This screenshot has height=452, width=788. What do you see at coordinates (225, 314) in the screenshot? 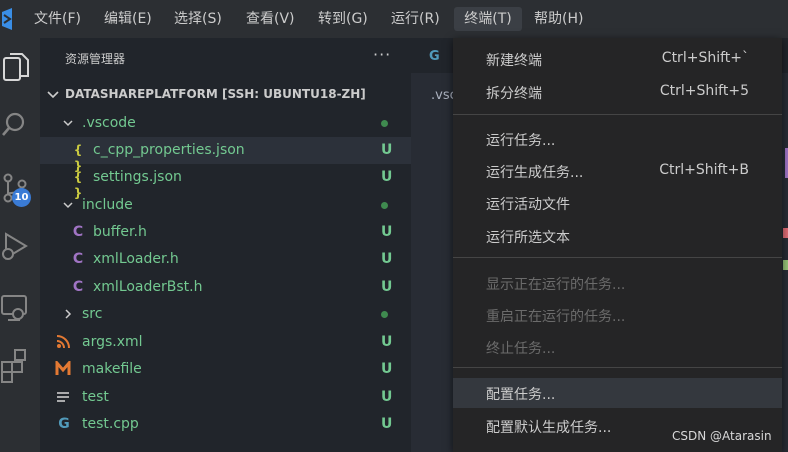
I see `tree-item-src-folder: src` at bounding box center [225, 314].